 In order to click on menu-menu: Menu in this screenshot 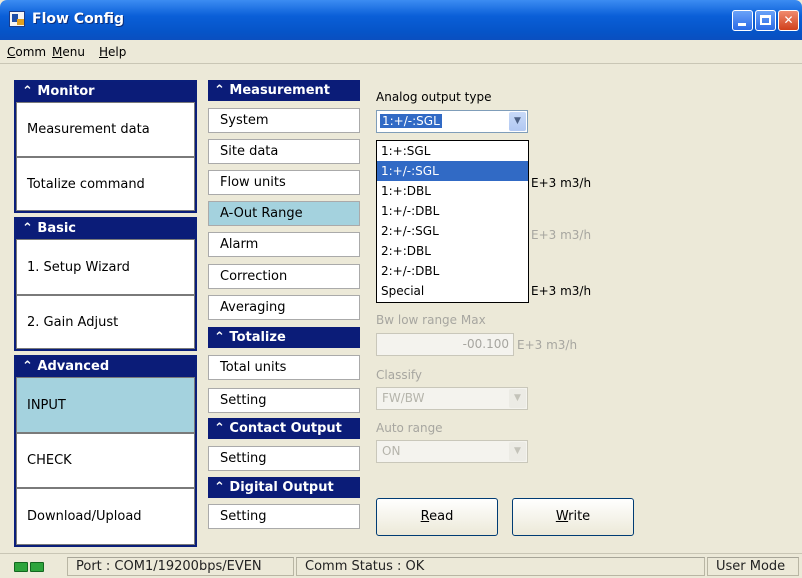, I will do `click(68, 52)`.